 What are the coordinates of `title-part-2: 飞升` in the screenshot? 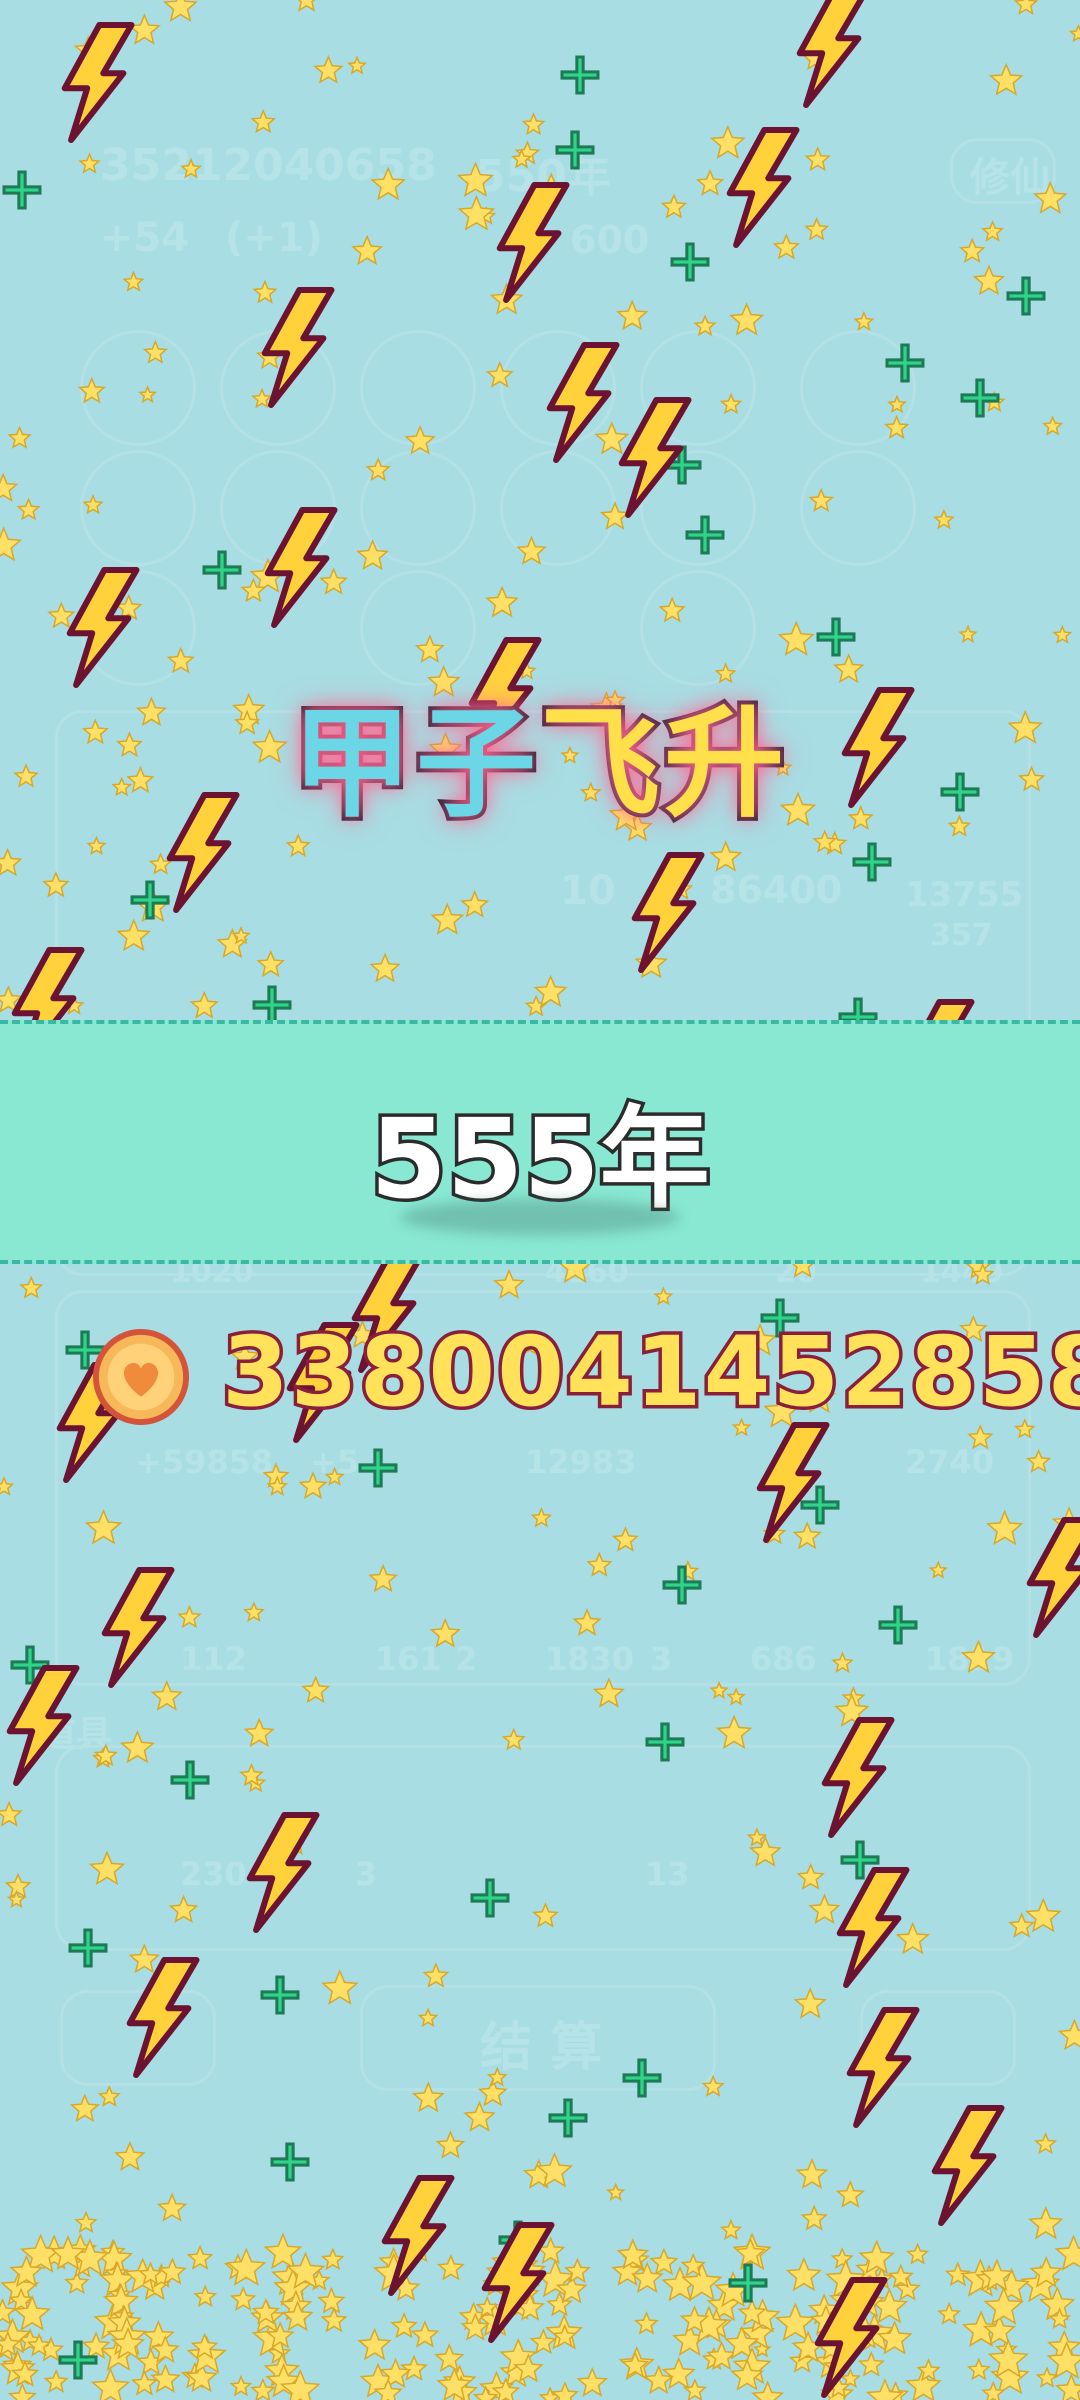 It's located at (662, 764).